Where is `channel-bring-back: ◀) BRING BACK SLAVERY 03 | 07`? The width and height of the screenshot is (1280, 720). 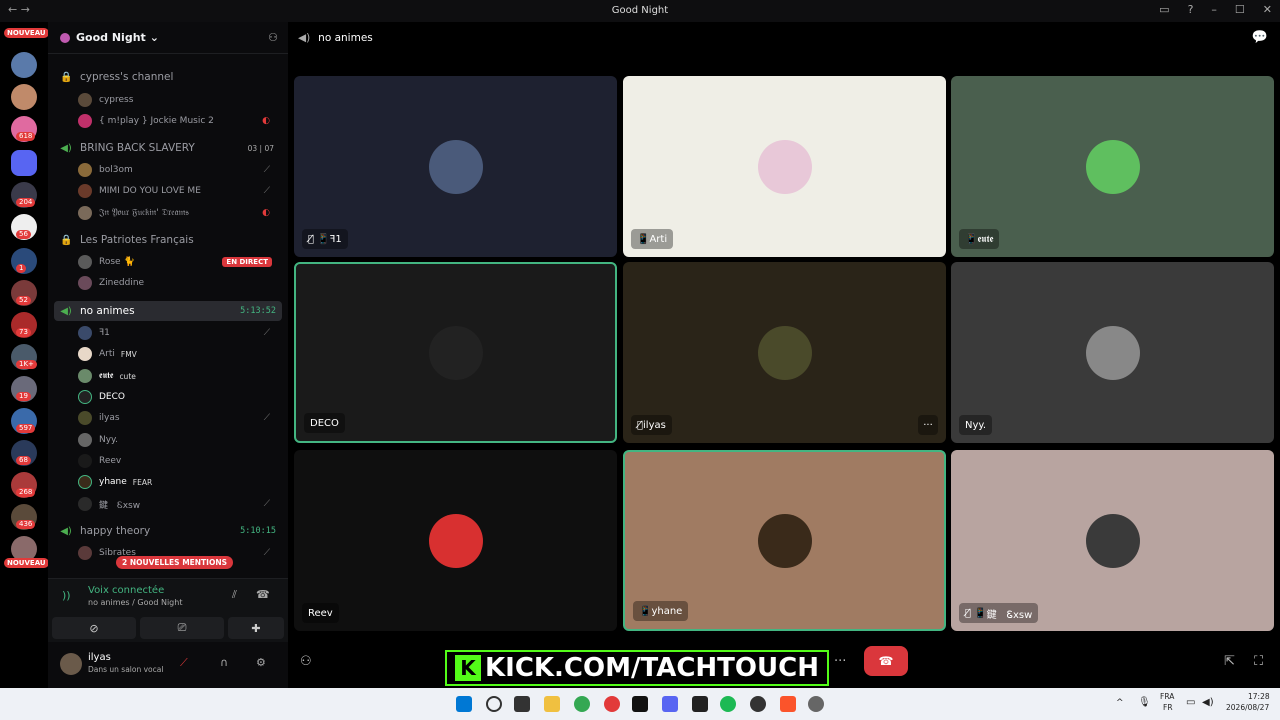
channel-bring-back: ◀) BRING BACK SLAVERY 03 | 07 is located at coordinates (168, 148).